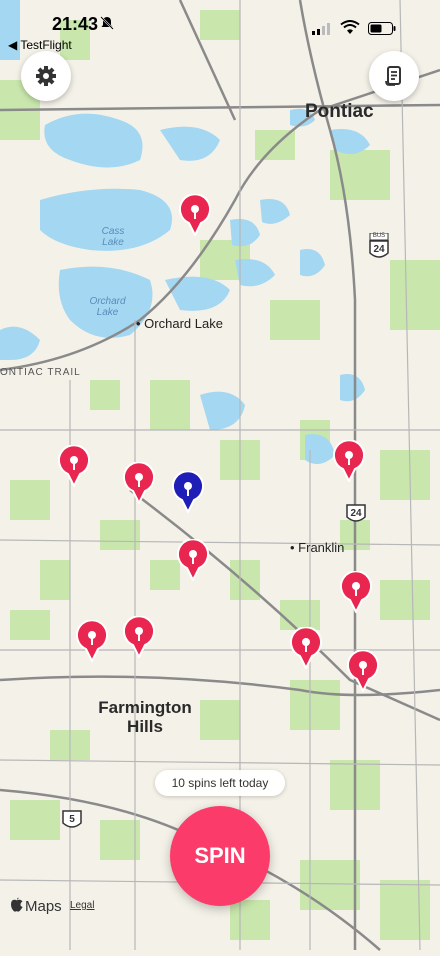 The image size is (440, 956). I want to click on spins-left-badge: 10 spins left today, so click(220, 783).